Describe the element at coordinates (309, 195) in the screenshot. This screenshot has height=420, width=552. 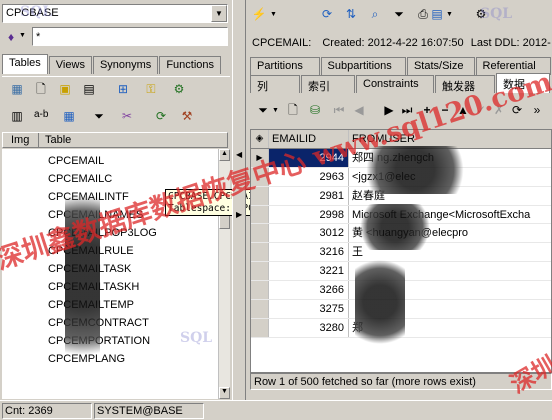
I see `cell-emailid: 2981` at that location.